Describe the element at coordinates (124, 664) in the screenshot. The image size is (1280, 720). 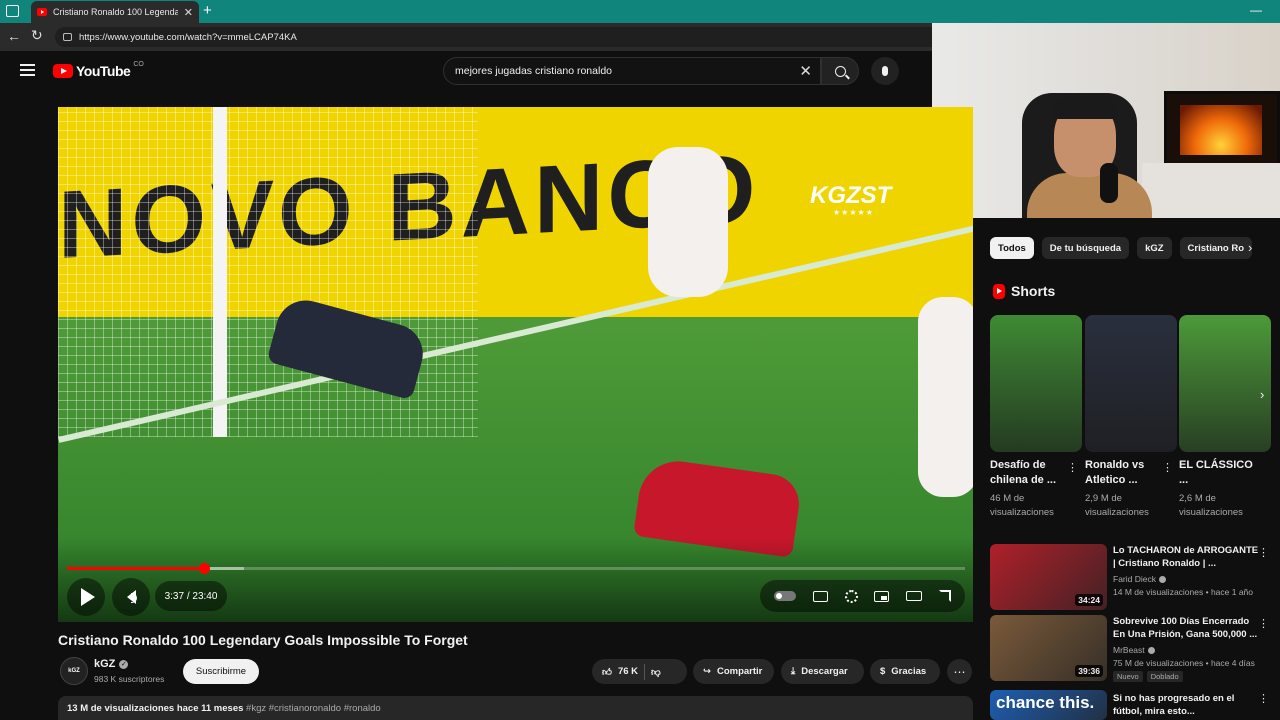
I see `verified-icon: ✓` at that location.